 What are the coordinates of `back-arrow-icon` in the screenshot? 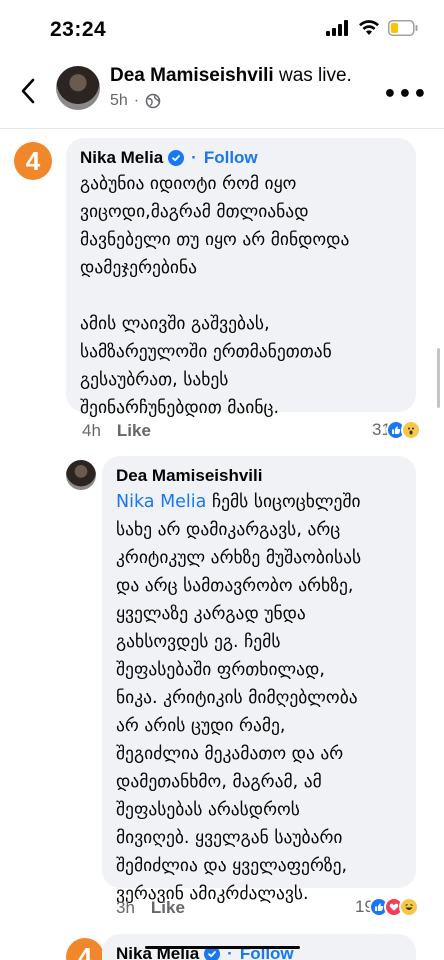 It's located at (29, 91).